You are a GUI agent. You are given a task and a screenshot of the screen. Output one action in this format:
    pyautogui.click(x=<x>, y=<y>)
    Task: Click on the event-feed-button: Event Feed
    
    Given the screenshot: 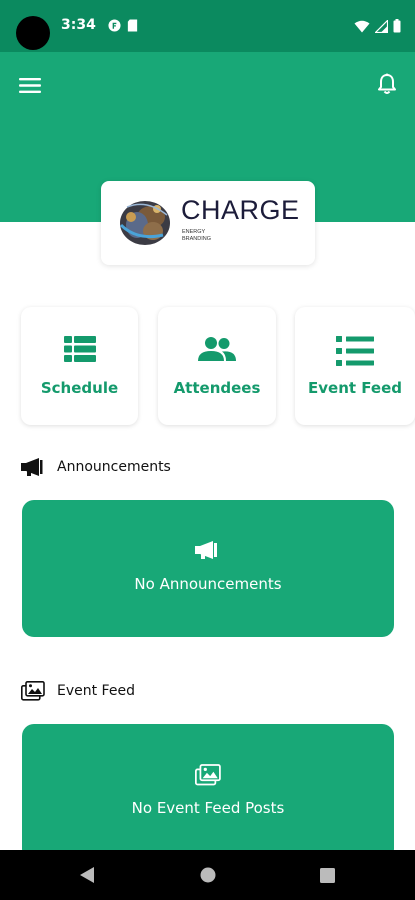 What is the action you would take?
    pyautogui.click(x=355, y=366)
    